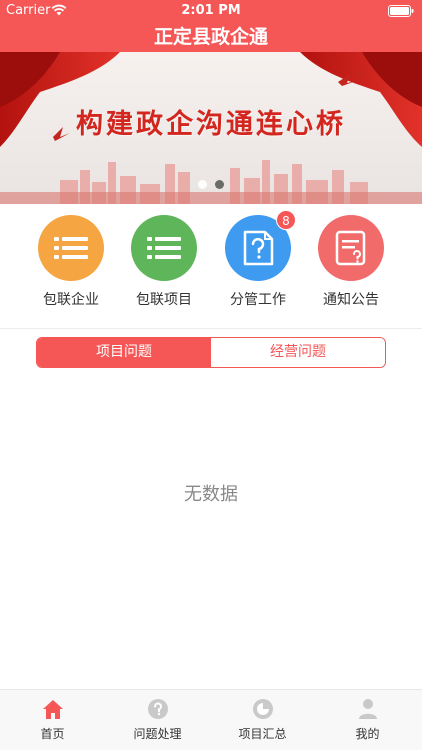  What do you see at coordinates (262, 709) in the screenshot?
I see `chart-circle-icon` at bounding box center [262, 709].